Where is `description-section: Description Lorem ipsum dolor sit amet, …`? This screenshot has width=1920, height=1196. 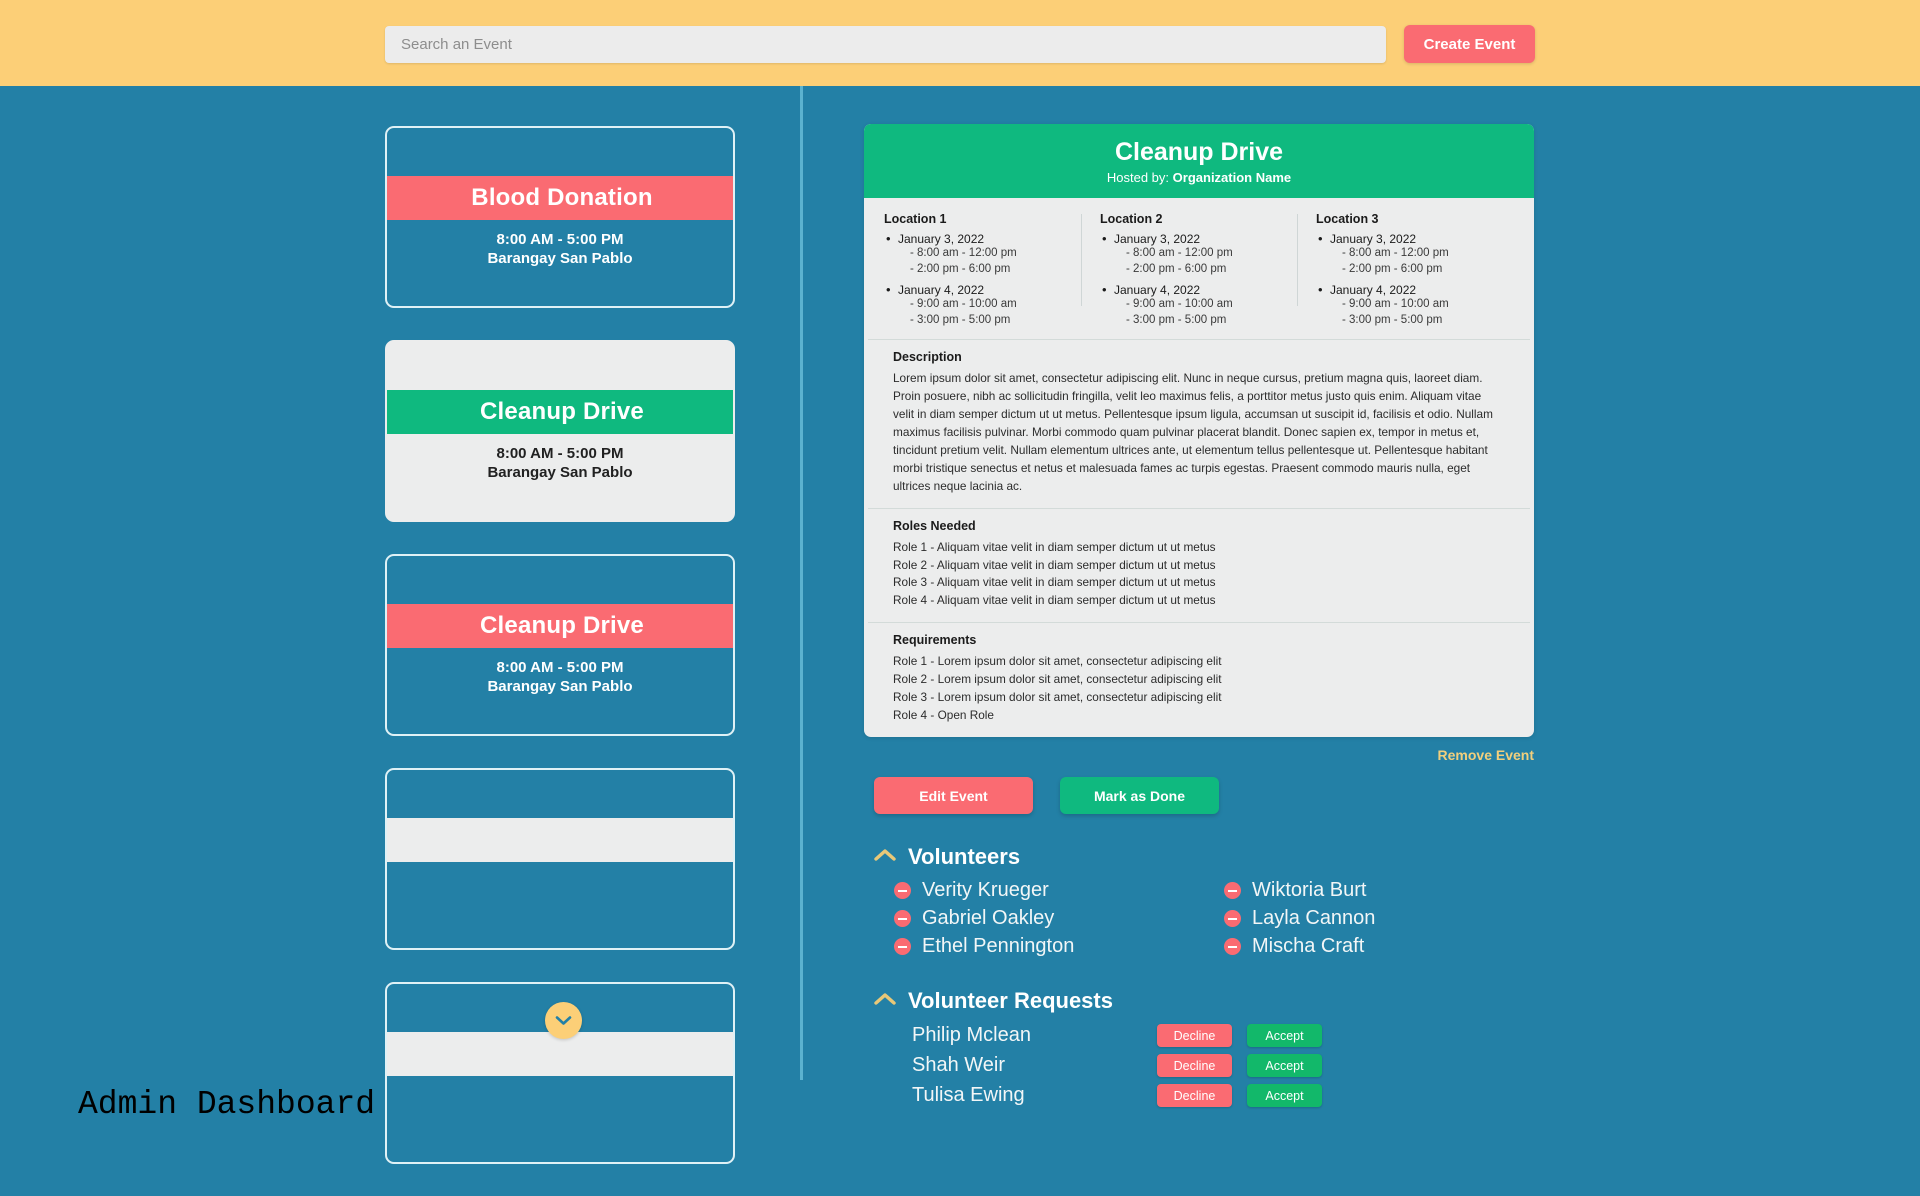 description-section: Description Lorem ipsum dolor sit amet, … is located at coordinates (1199, 423).